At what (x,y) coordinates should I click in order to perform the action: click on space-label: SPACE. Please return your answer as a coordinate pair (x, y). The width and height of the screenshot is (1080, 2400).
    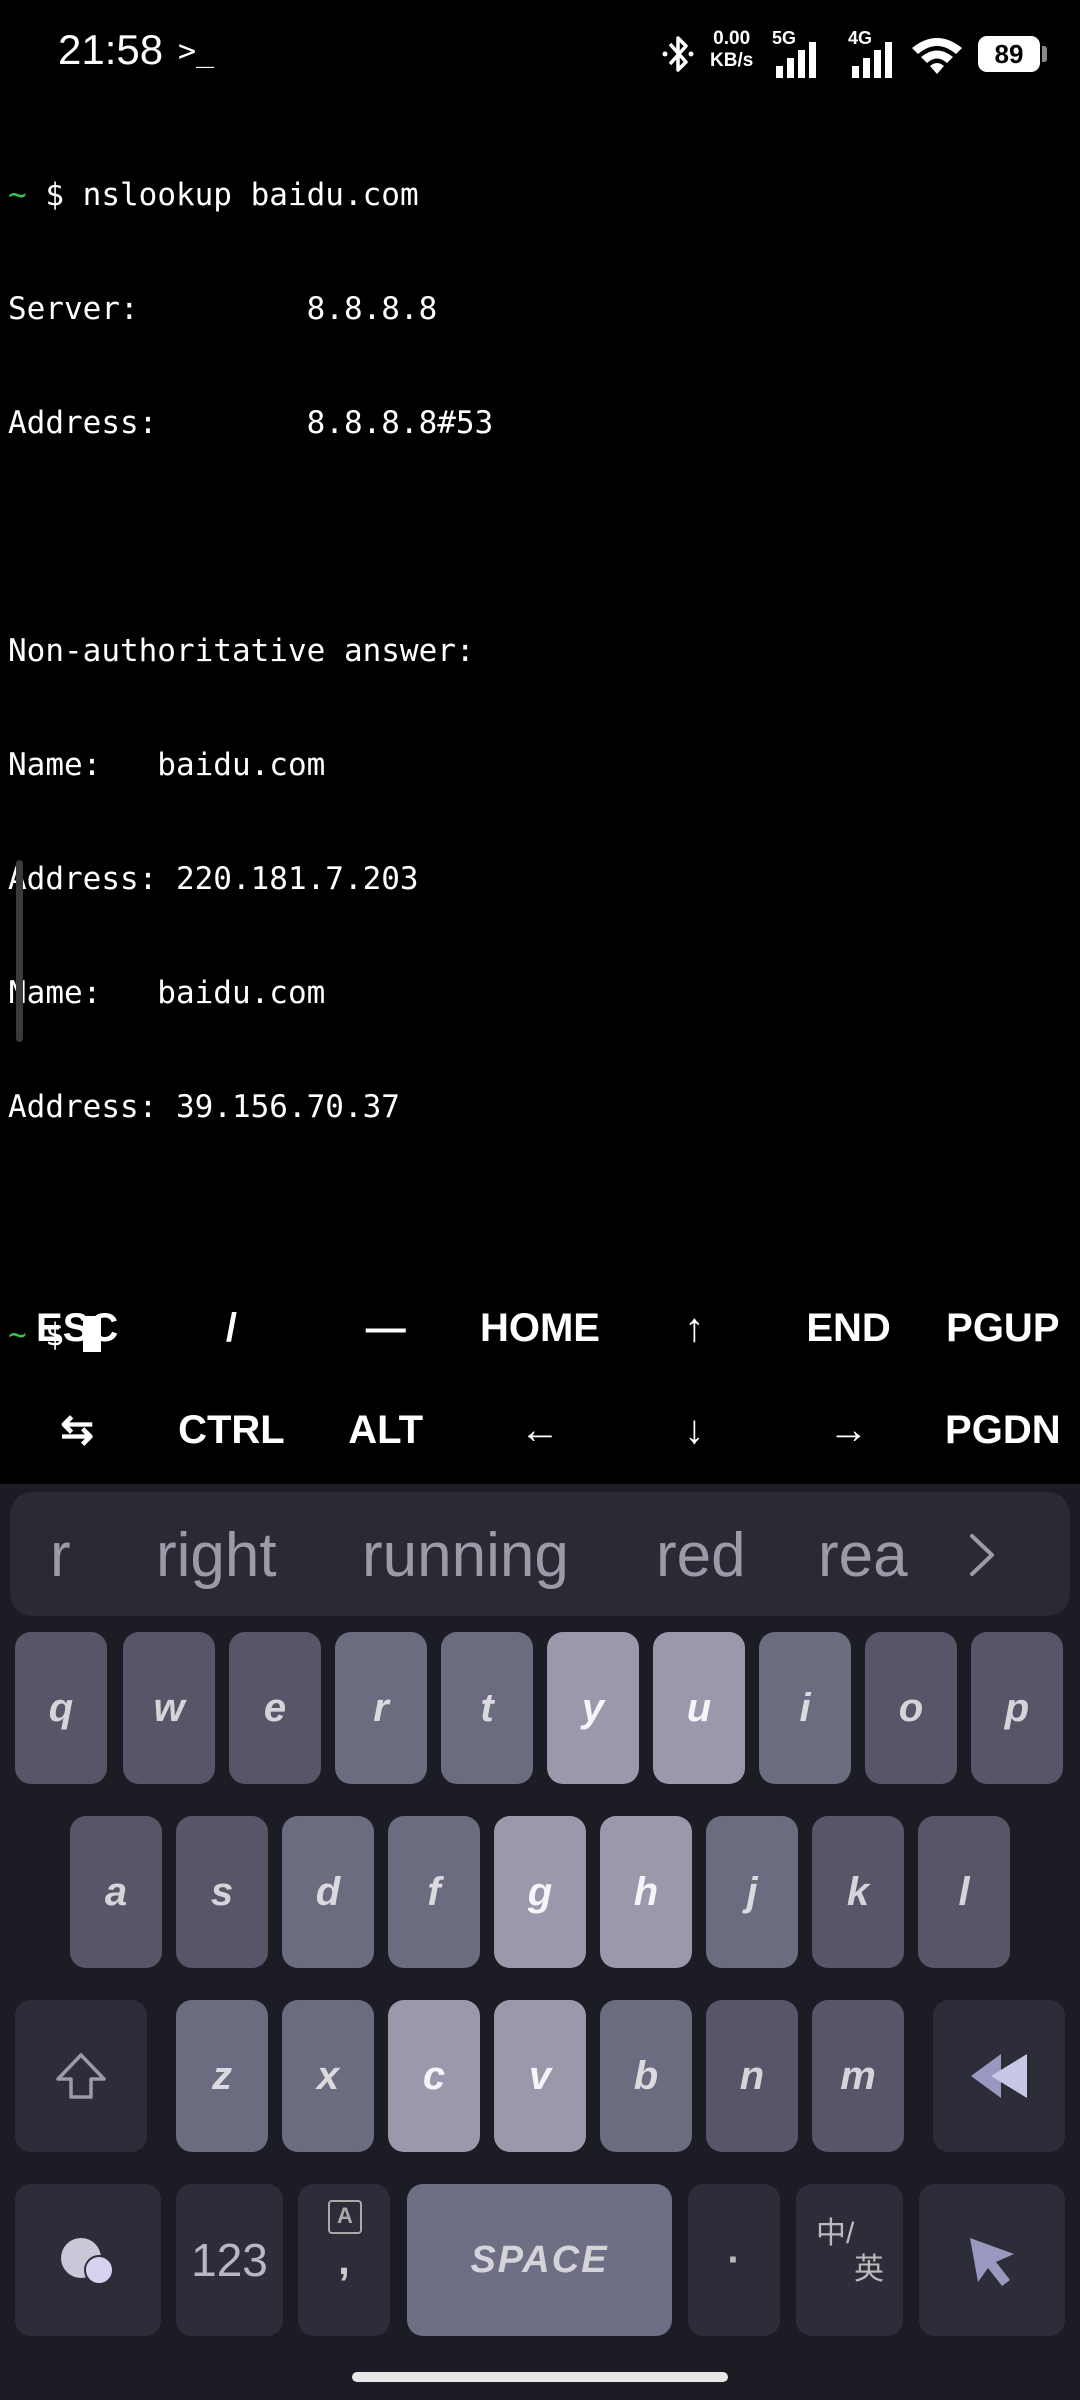
    Looking at the image, I should click on (539, 2259).